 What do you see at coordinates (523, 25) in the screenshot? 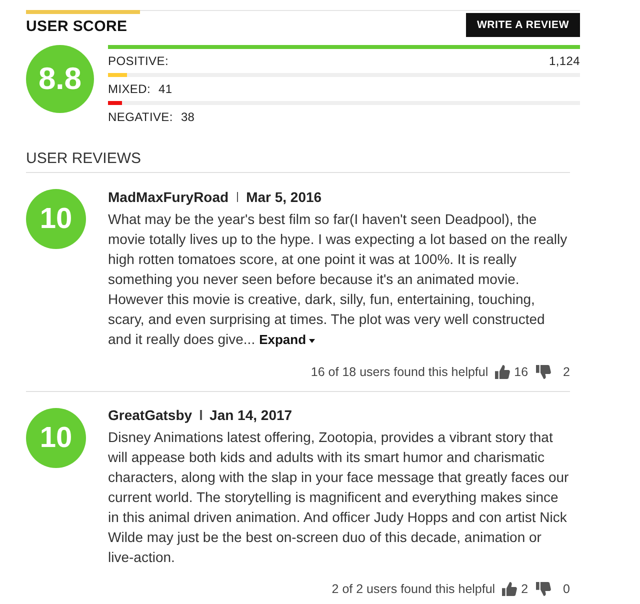
I see `write-review-button: WRITE A REVIEW` at bounding box center [523, 25].